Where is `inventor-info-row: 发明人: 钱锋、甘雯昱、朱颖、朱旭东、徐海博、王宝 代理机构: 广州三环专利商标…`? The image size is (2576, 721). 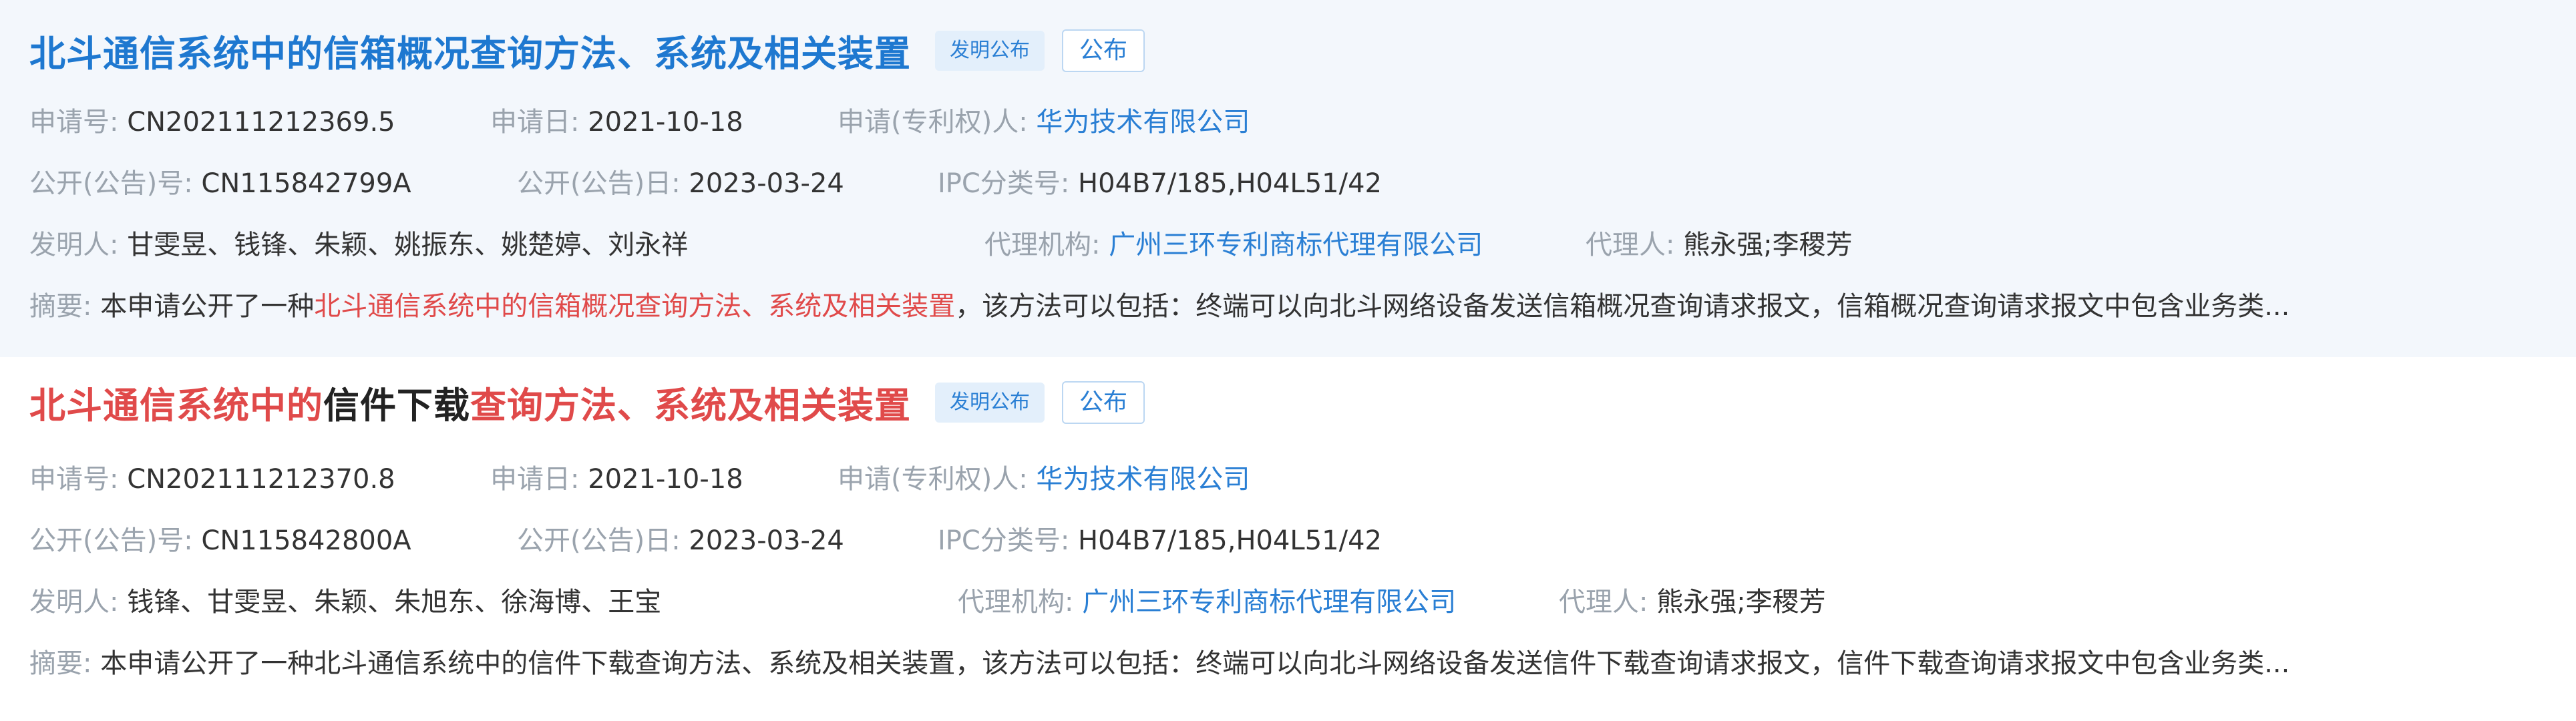 inventor-info-row: 发明人: 钱锋、甘雯昱、朱颖、朱旭东、徐海博、王宝 代理机构: 广州三环专利商标… is located at coordinates (927, 600).